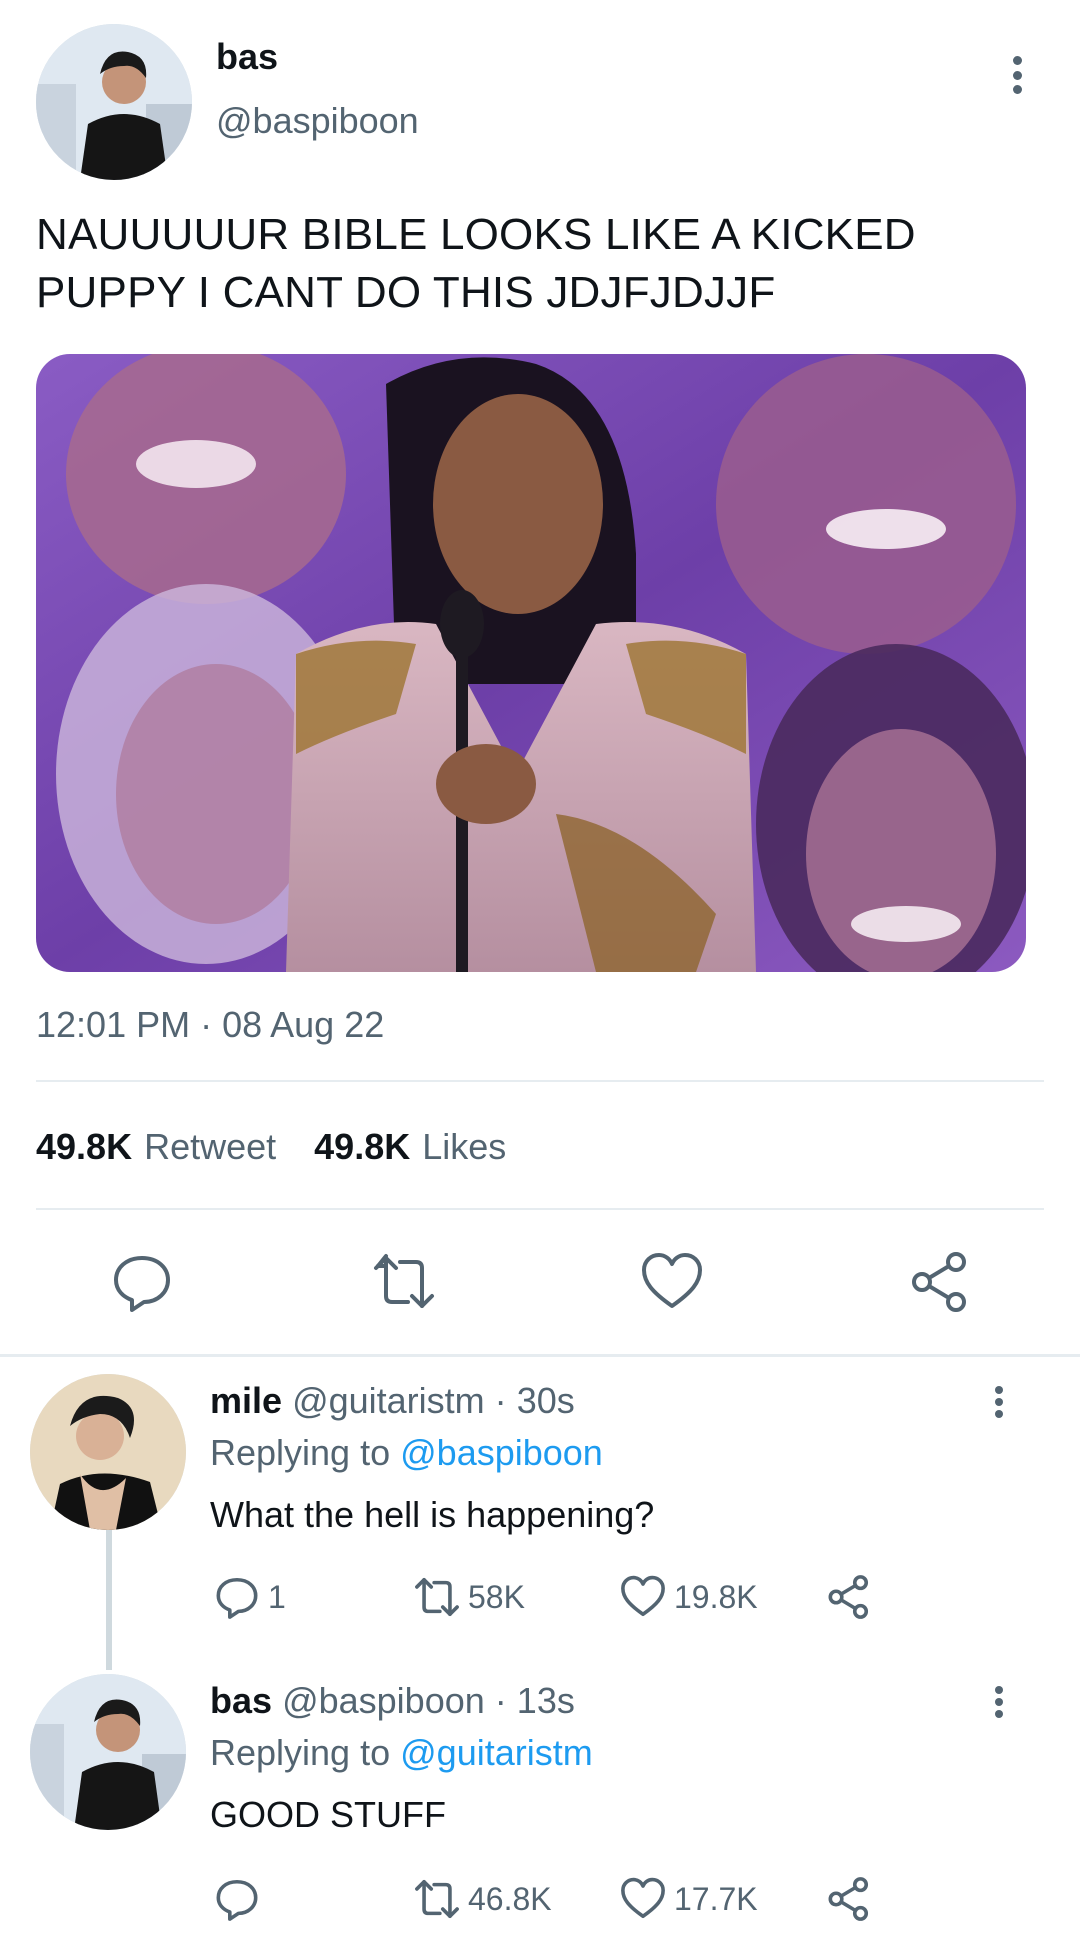  Describe the element at coordinates (247, 57) in the screenshot. I see `main-author-name: bas` at that location.